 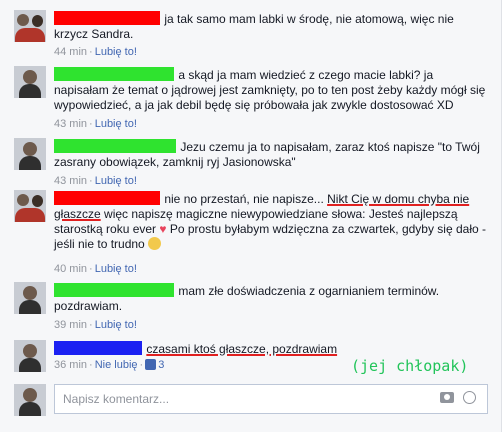 I want to click on comment-meta: 39 min · Lubię to!, so click(x=95, y=325).